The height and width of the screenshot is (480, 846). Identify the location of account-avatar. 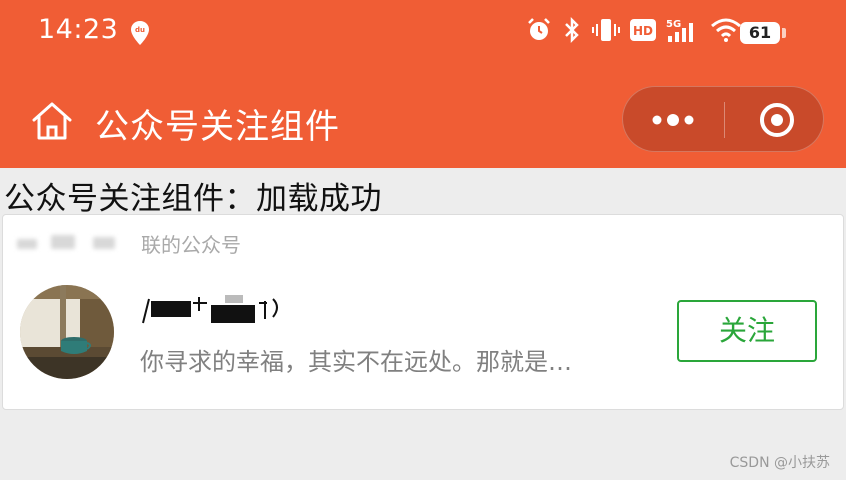
(67, 332).